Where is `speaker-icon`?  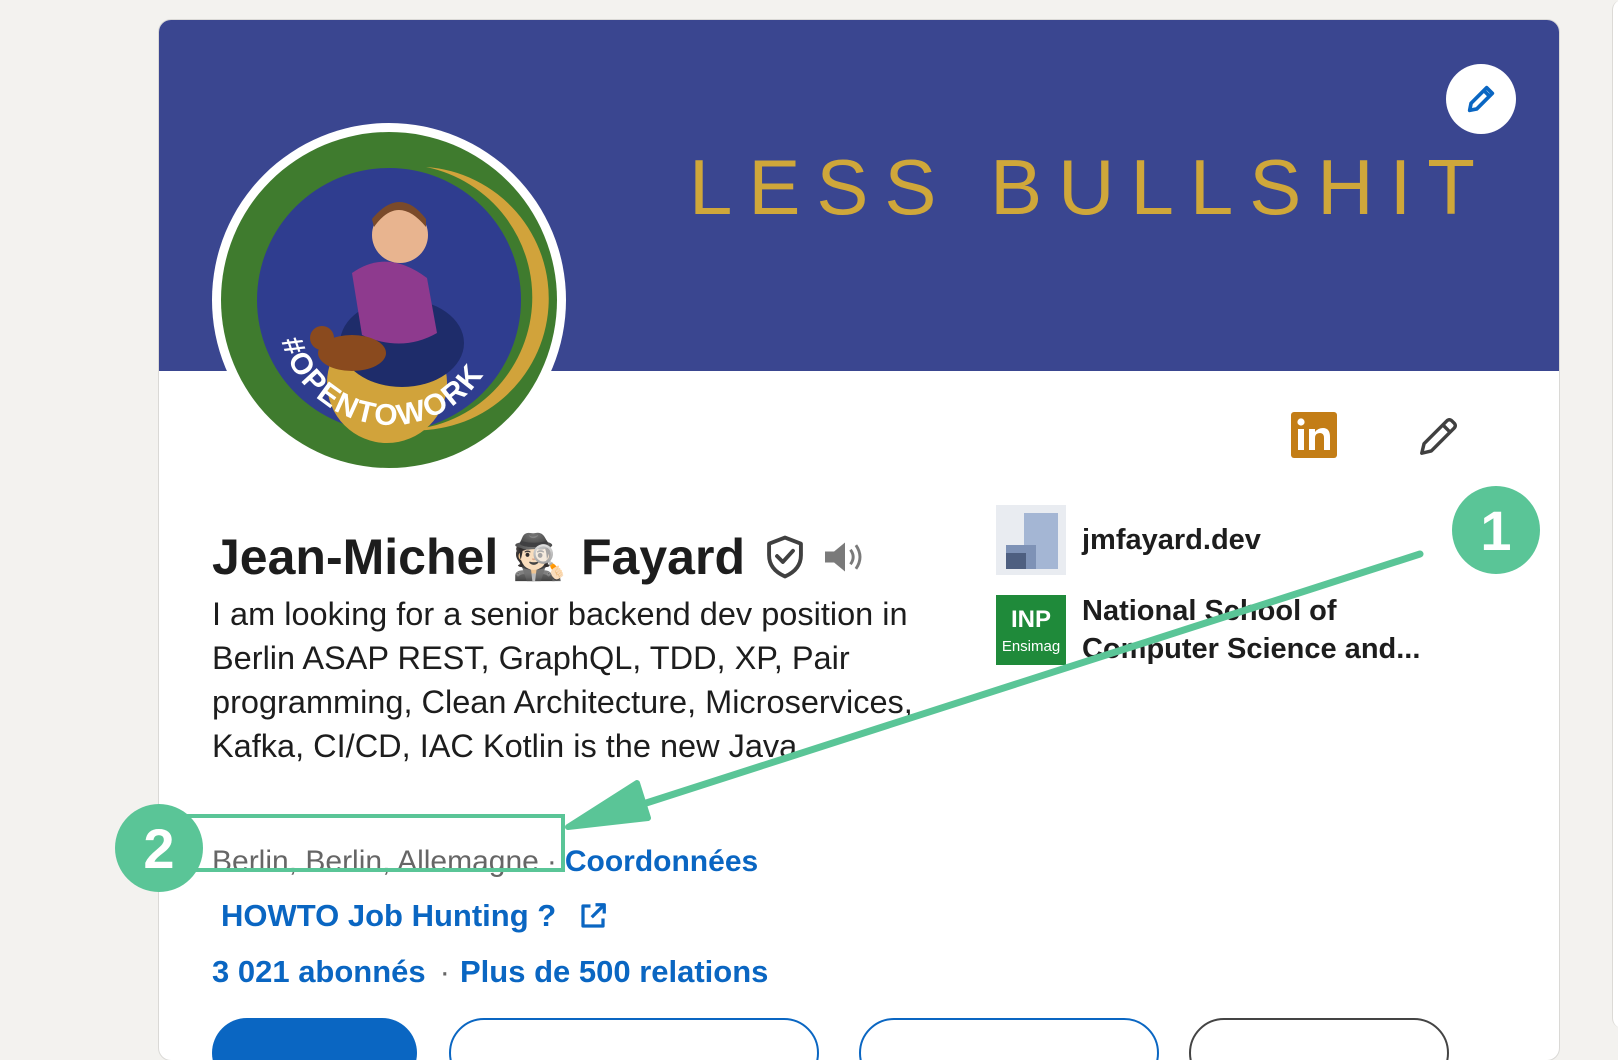
speaker-icon is located at coordinates (845, 557).